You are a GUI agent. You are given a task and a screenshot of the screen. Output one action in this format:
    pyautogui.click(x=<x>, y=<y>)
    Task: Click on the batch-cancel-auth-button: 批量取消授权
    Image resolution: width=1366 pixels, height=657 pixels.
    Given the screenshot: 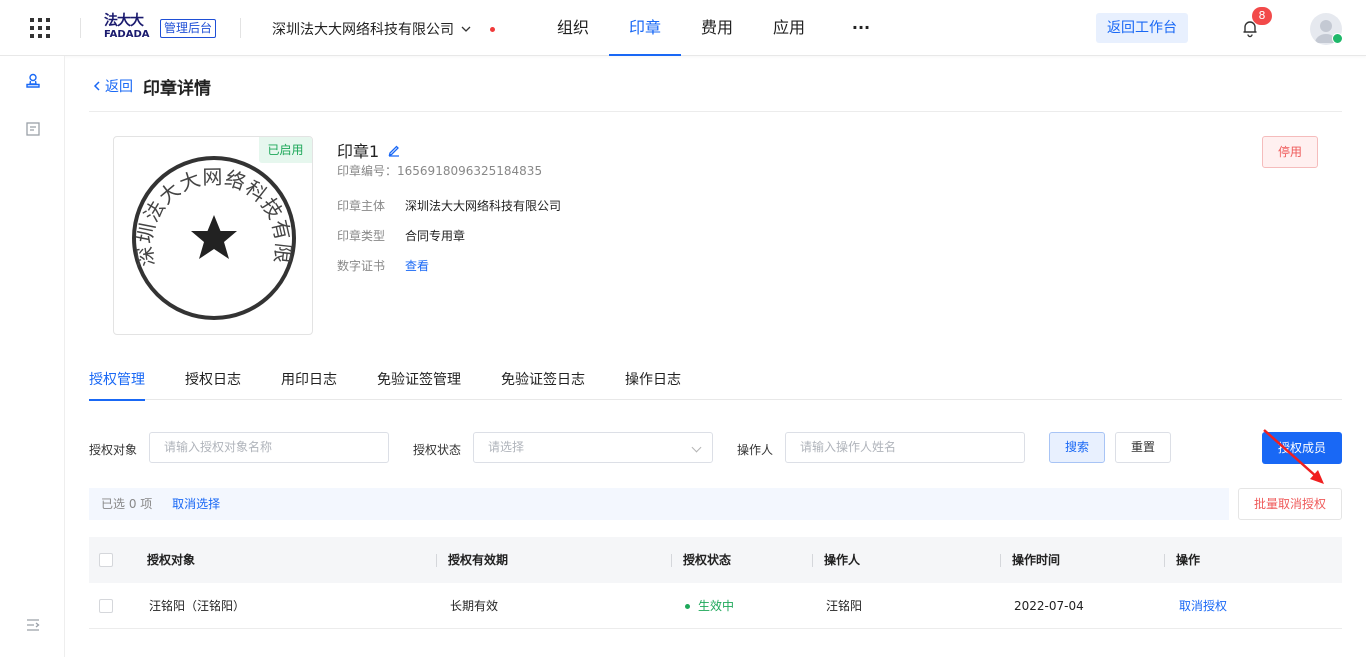 What is the action you would take?
    pyautogui.click(x=1290, y=504)
    